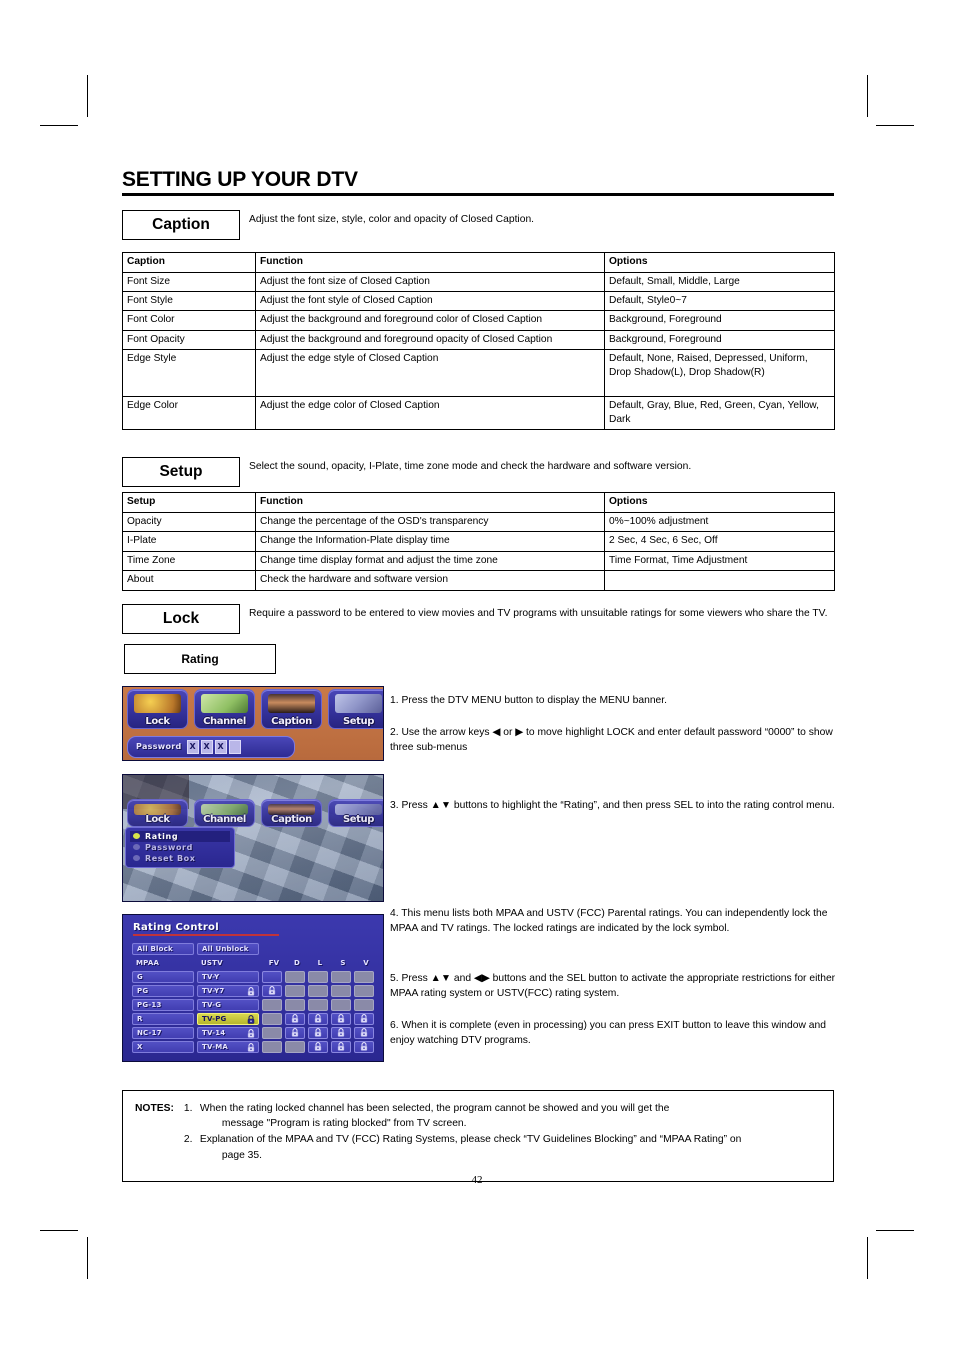 This screenshot has height=1351, width=954. What do you see at coordinates (148, 962) in the screenshot?
I see `mpaa-column-header: MPAA` at bounding box center [148, 962].